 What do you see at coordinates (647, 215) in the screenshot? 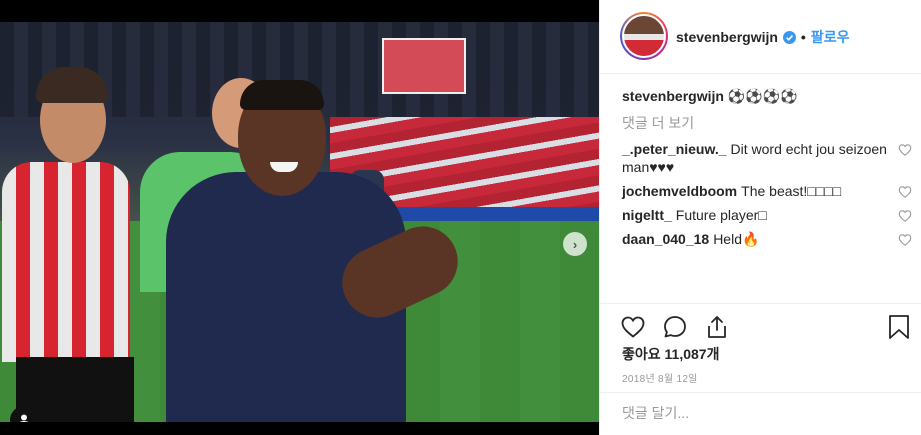
I see `comment-username: nigeltt_` at bounding box center [647, 215].